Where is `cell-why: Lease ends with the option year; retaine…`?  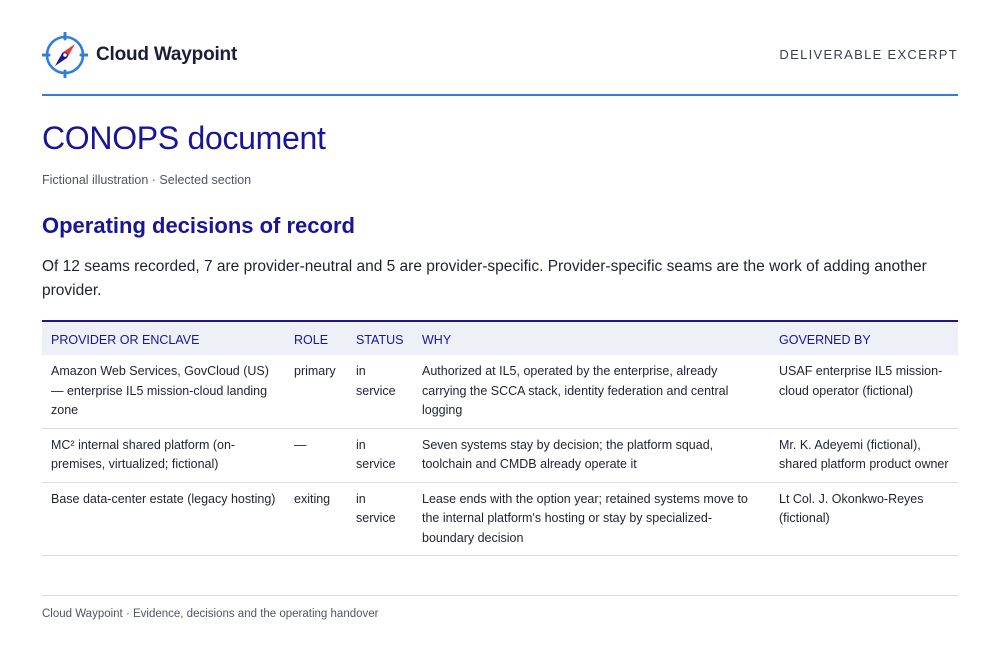
cell-why: Lease ends with the option year; retaine… is located at coordinates (591, 519).